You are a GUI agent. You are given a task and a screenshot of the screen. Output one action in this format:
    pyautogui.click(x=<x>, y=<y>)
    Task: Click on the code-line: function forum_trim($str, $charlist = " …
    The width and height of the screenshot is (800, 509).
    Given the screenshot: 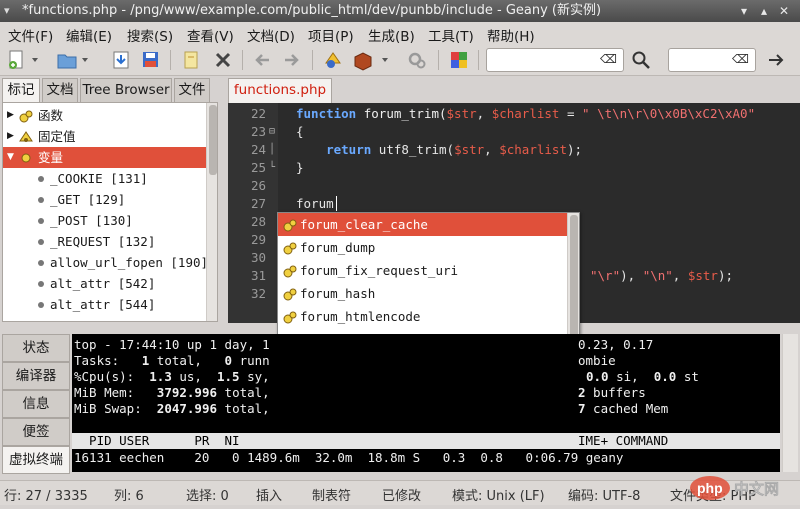 What is the action you would take?
    pyautogui.click(x=526, y=113)
    